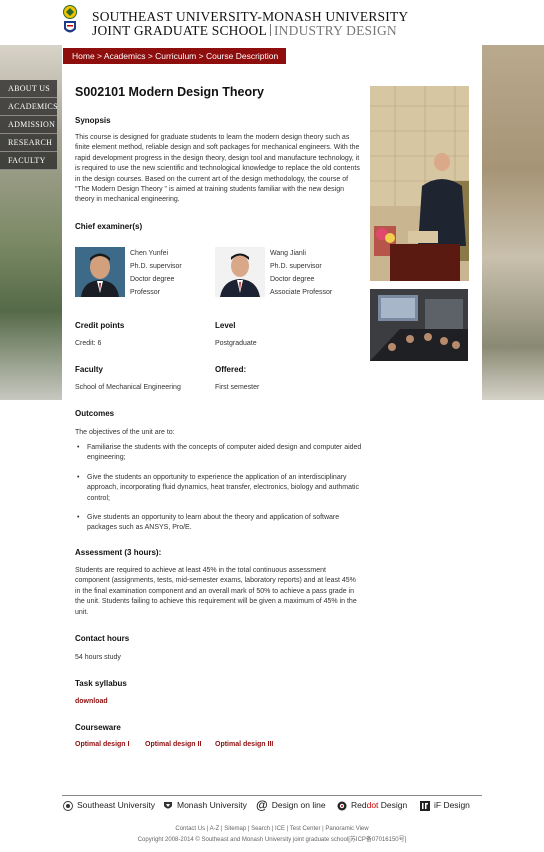 Image resolution: width=544 pixels, height=852 pixels. Describe the element at coordinates (419, 325) in the screenshot. I see `classroom-photo` at that location.